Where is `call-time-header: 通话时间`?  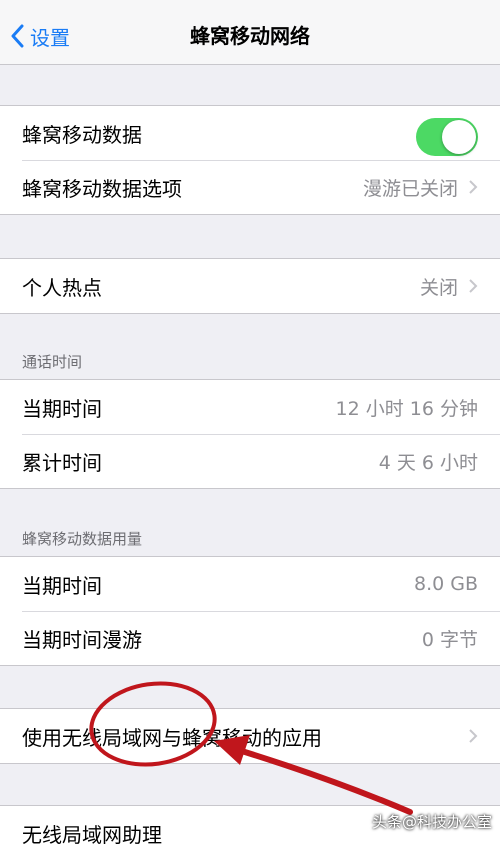
call-time-header: 通话时间 is located at coordinates (52, 362).